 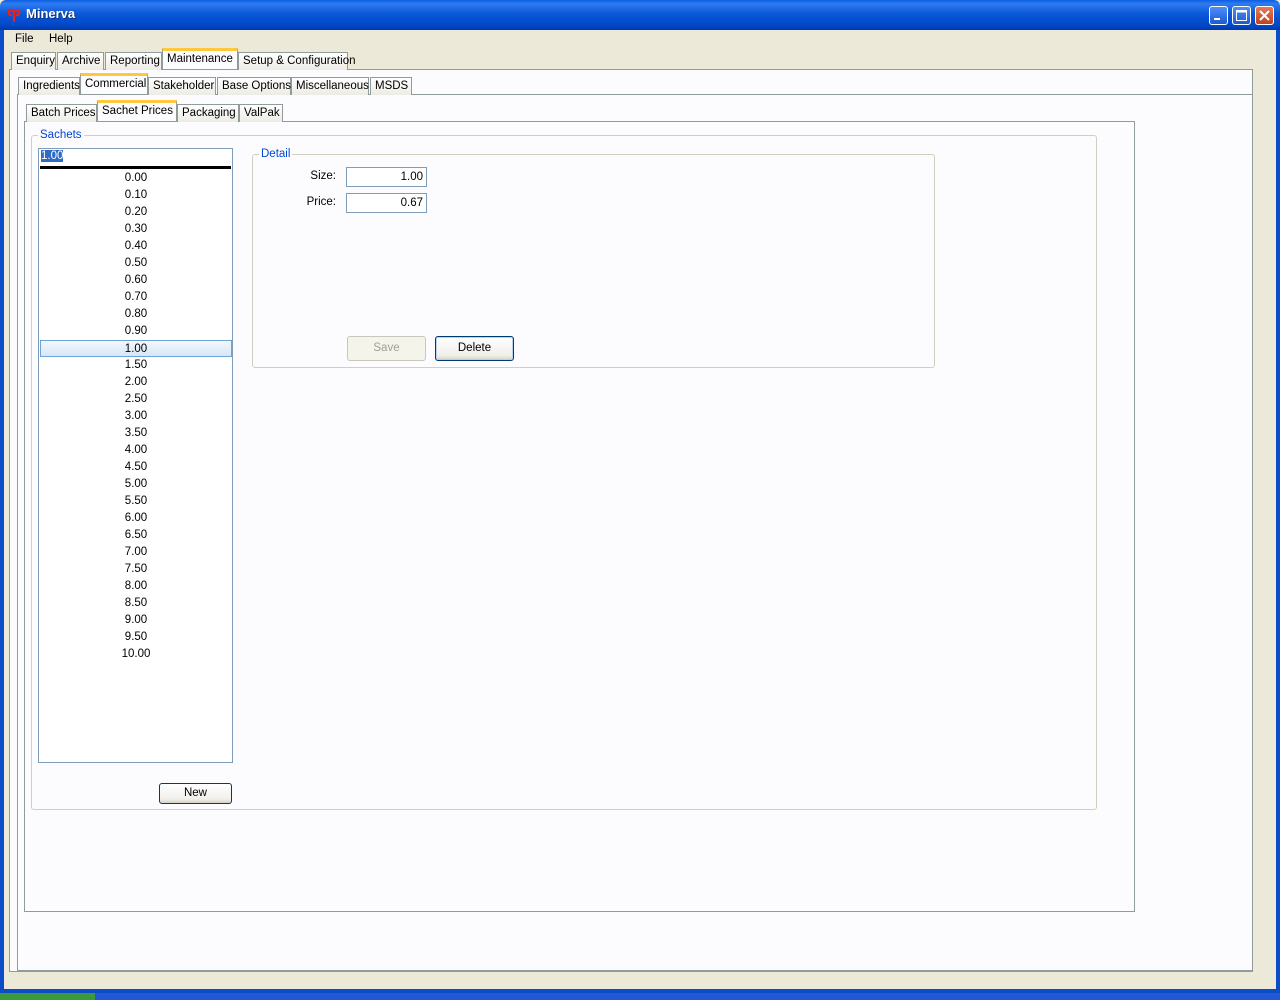 I want to click on tab-archive: Archive, so click(x=80, y=61).